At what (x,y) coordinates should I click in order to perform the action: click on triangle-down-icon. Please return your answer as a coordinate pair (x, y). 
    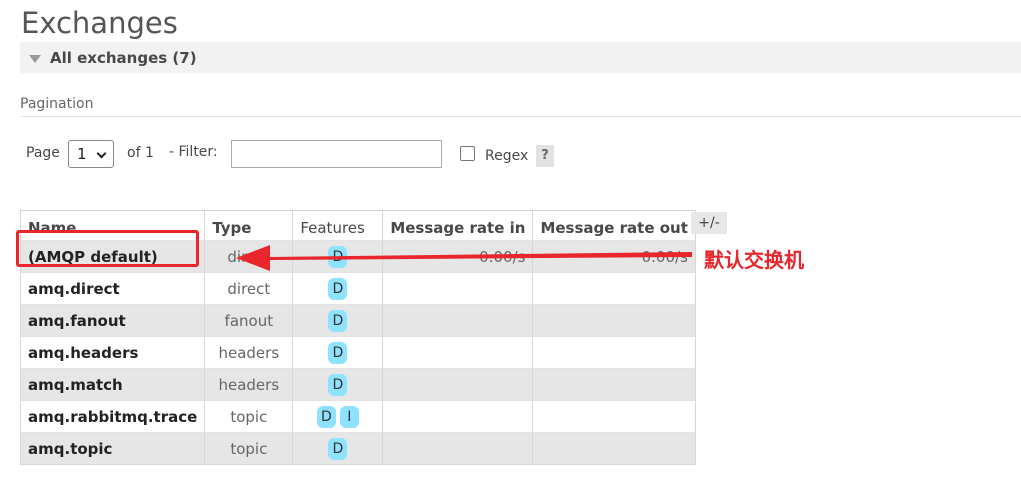
    Looking at the image, I should click on (35, 58).